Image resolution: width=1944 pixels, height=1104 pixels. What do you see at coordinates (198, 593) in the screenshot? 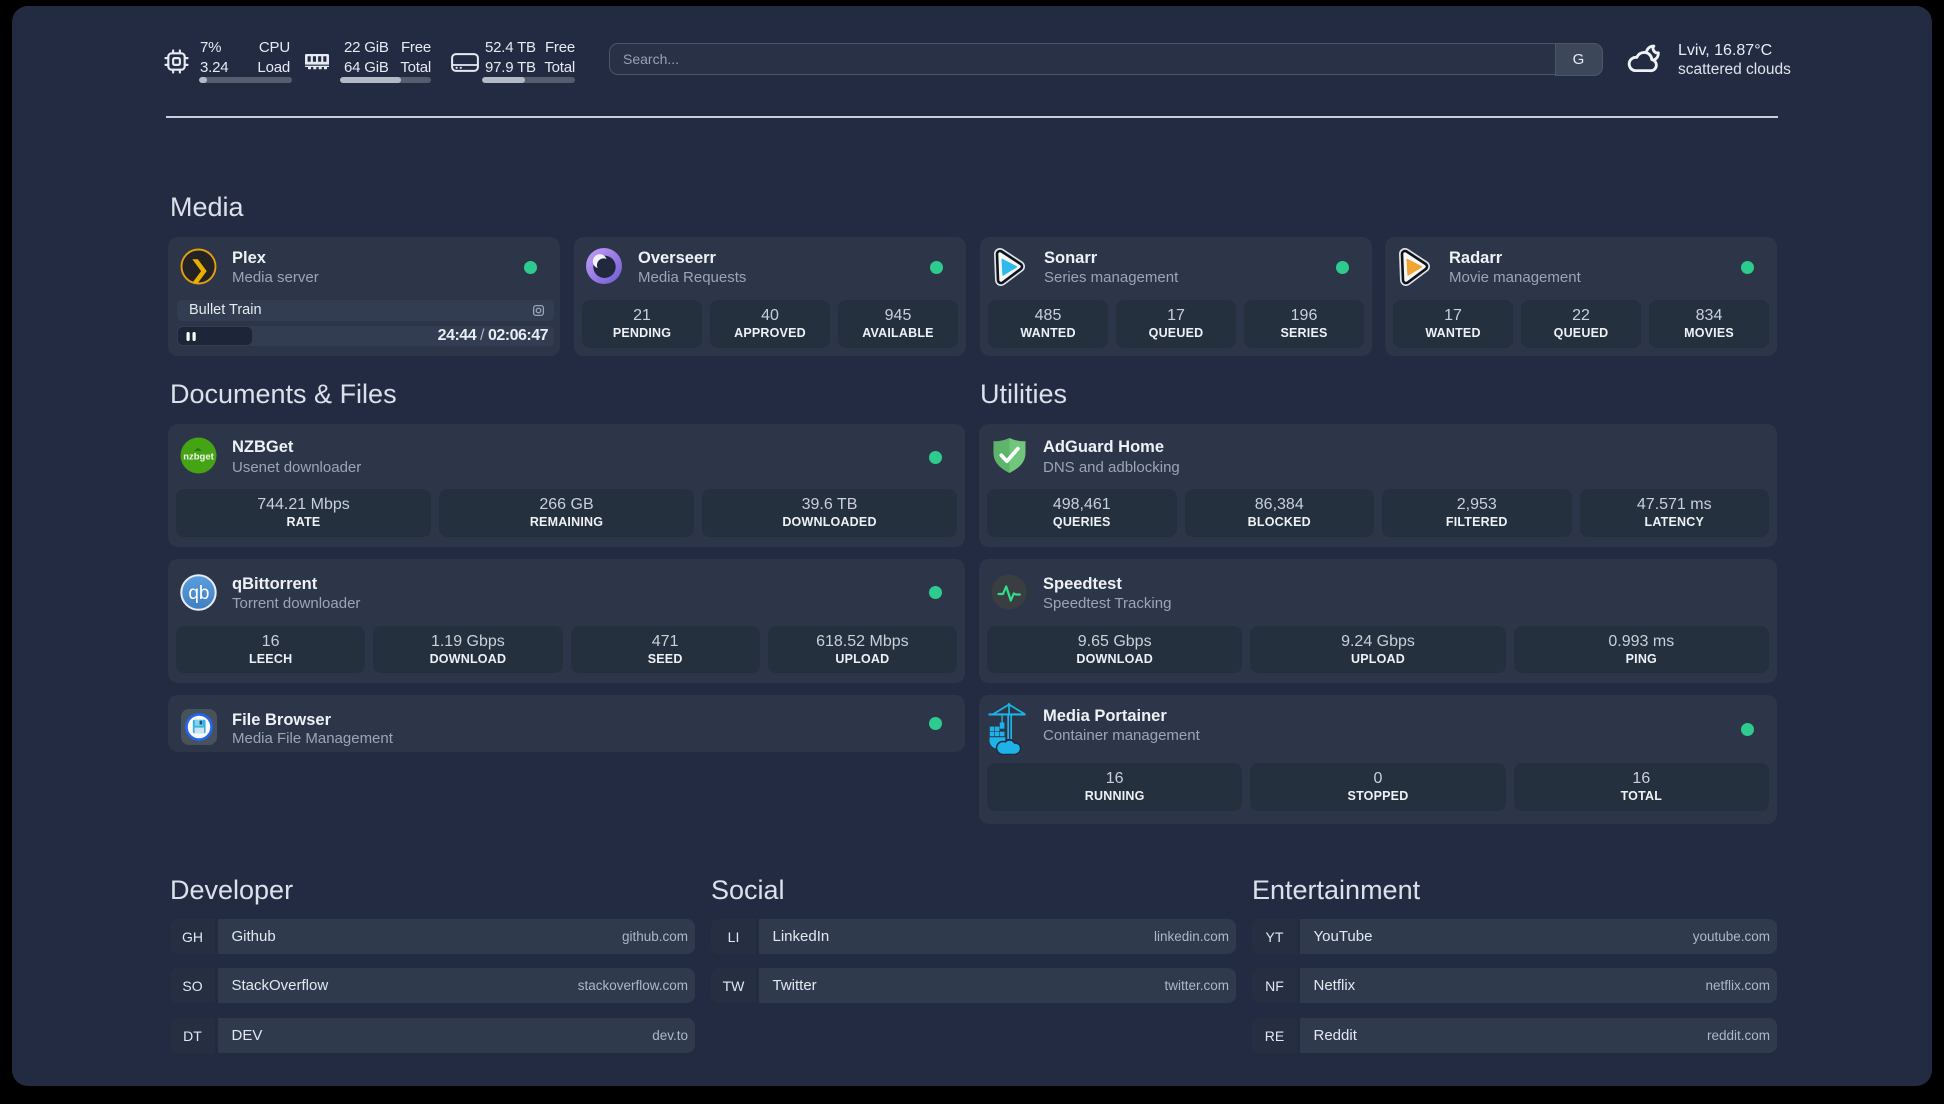
I see `svg-text: qb` at bounding box center [198, 593].